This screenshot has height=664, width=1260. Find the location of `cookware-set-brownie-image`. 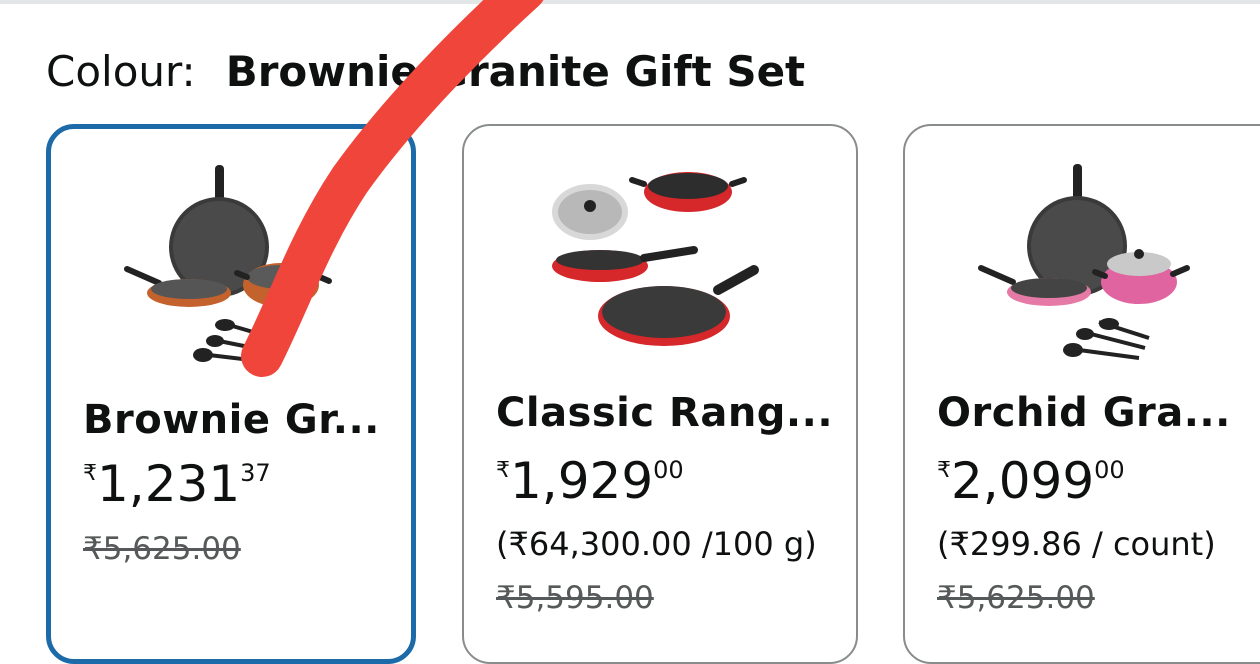

cookware-set-brownie-image is located at coordinates (228, 264).